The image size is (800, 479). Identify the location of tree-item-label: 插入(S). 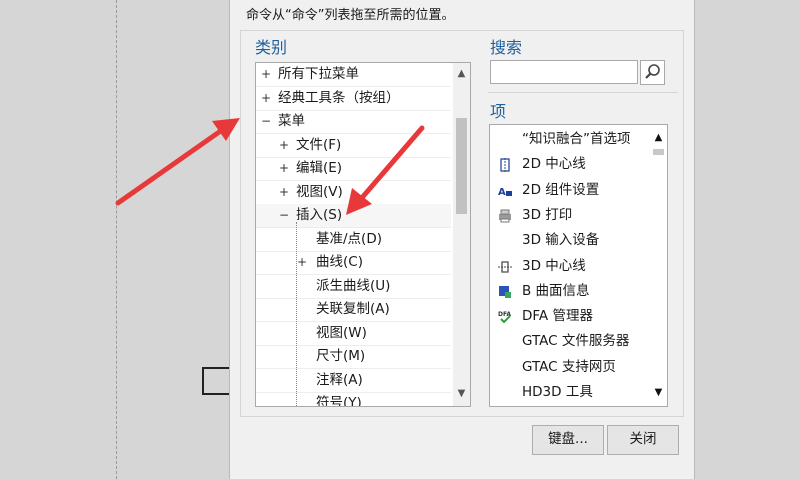
(319, 215).